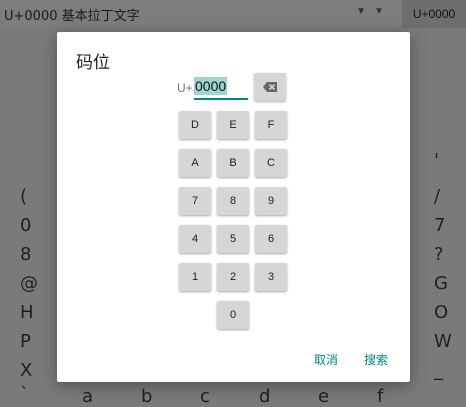 This screenshot has width=466, height=407. I want to click on key-c: C, so click(271, 163).